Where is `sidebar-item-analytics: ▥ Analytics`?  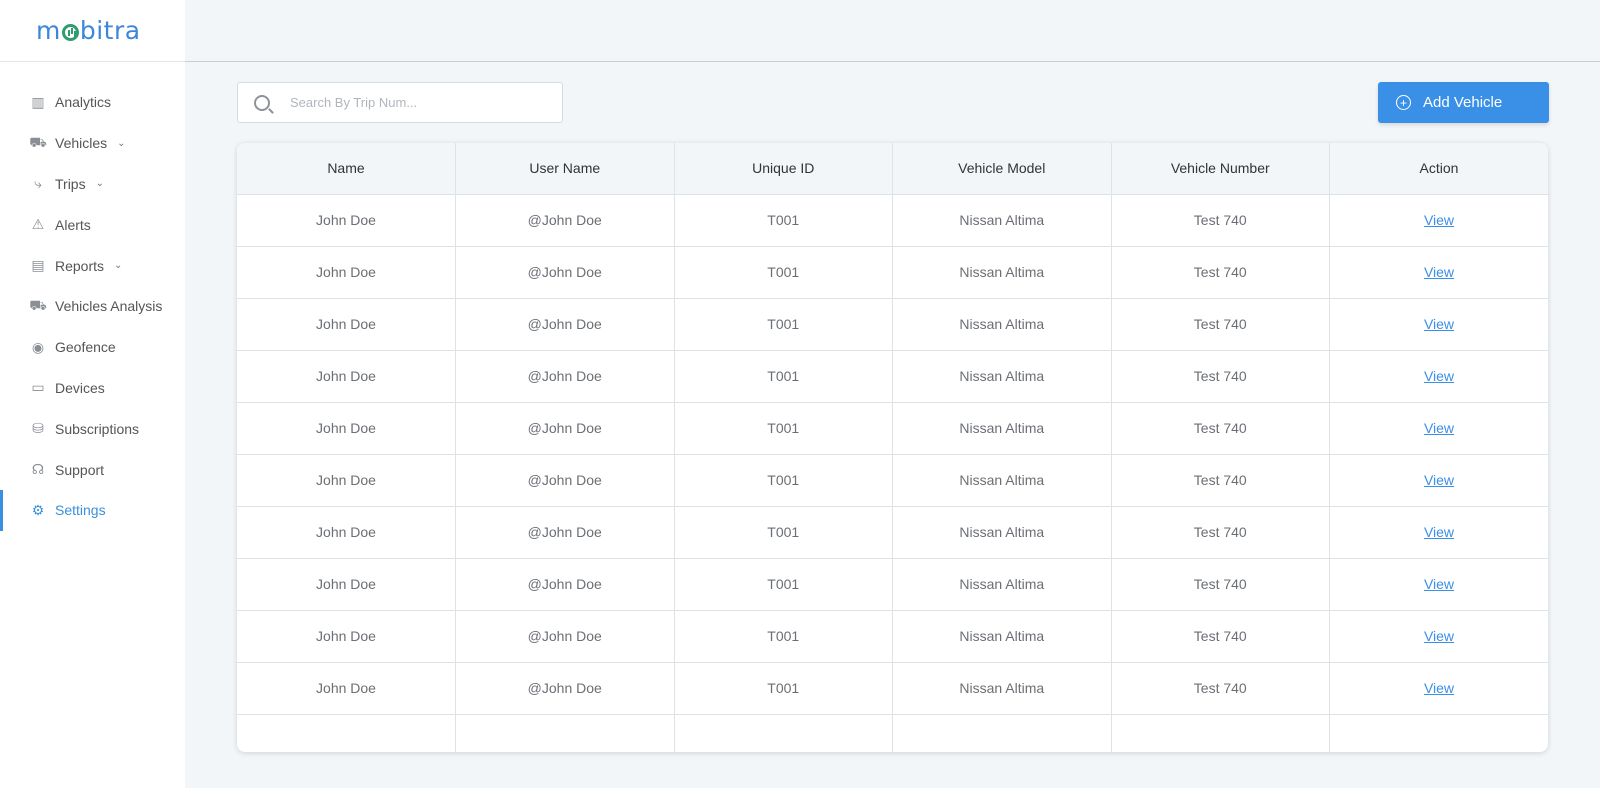
sidebar-item-analytics: ▥ Analytics is located at coordinates (92, 102).